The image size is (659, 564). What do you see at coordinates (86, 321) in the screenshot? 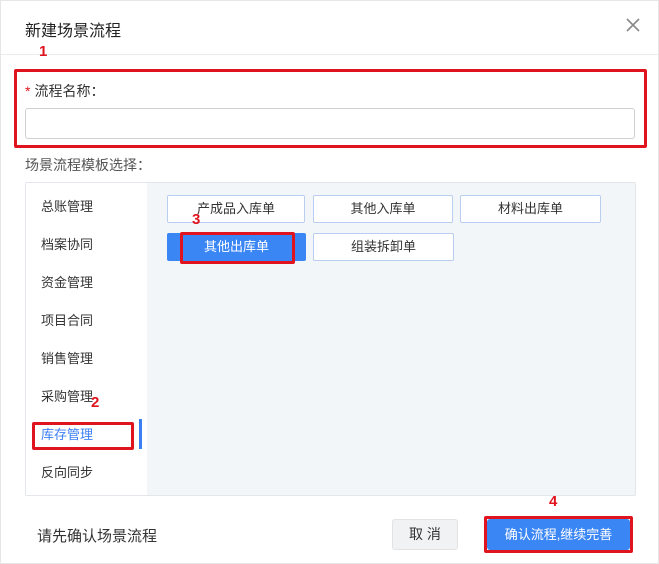
I see `sidebar-item-project-contract: 项目合同` at bounding box center [86, 321].